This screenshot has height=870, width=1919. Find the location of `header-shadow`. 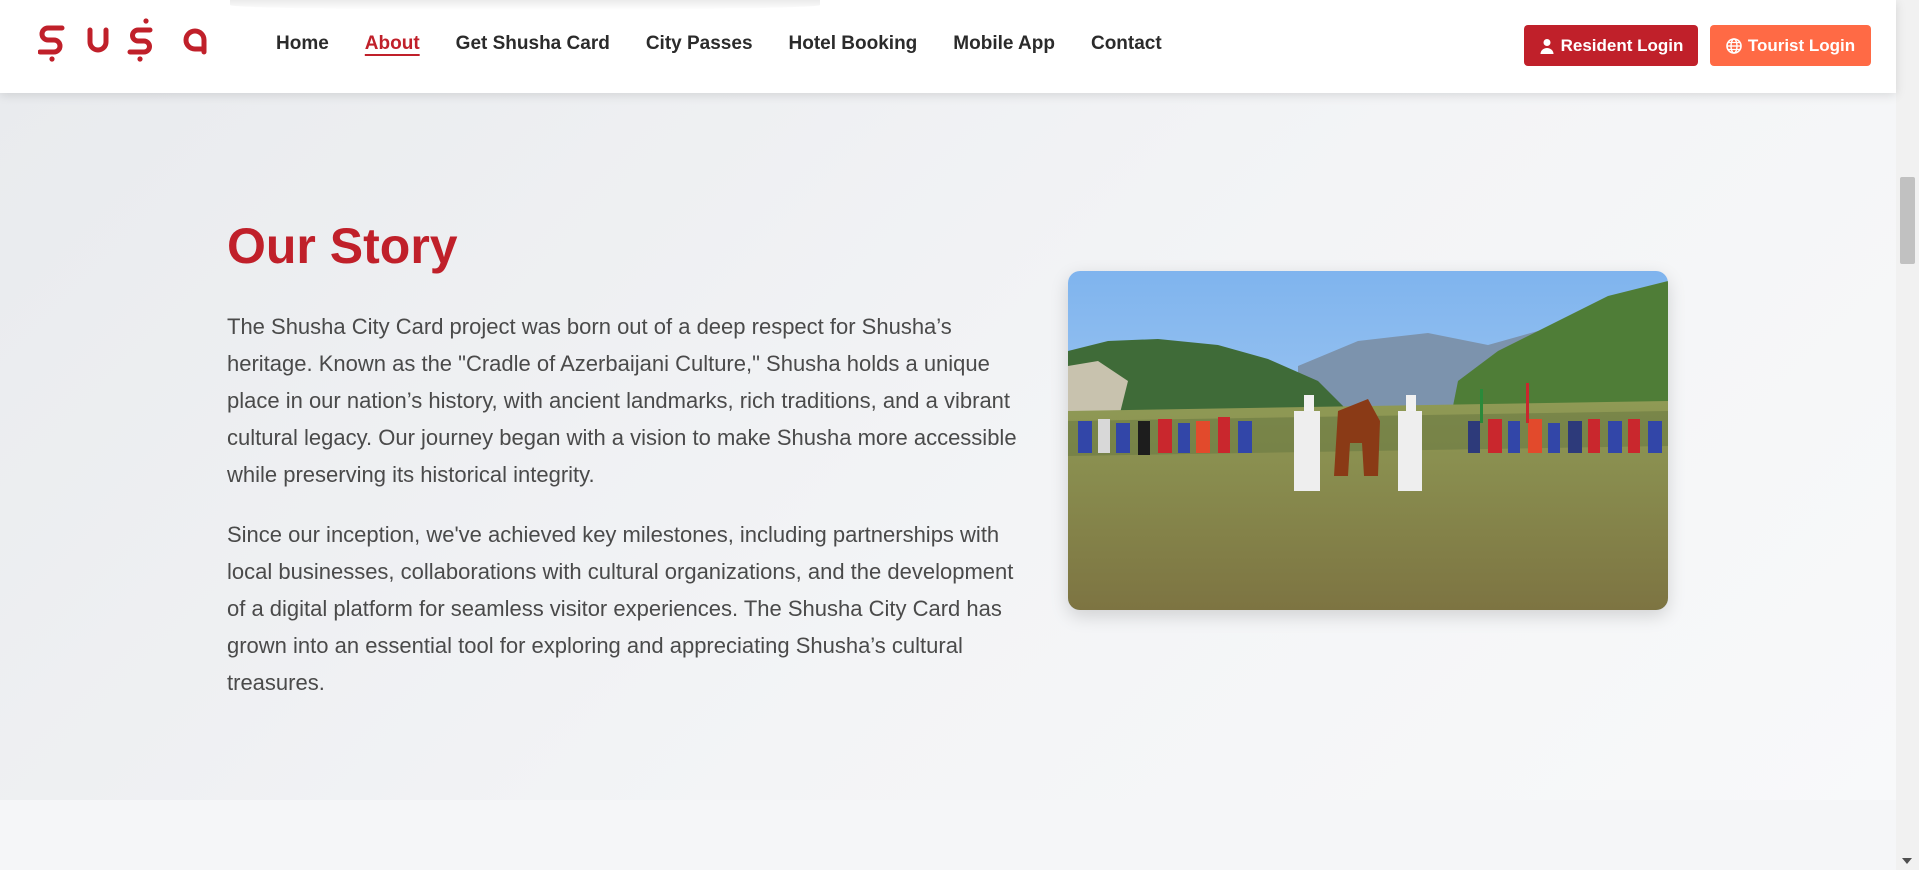

header-shadow is located at coordinates (525, 5).